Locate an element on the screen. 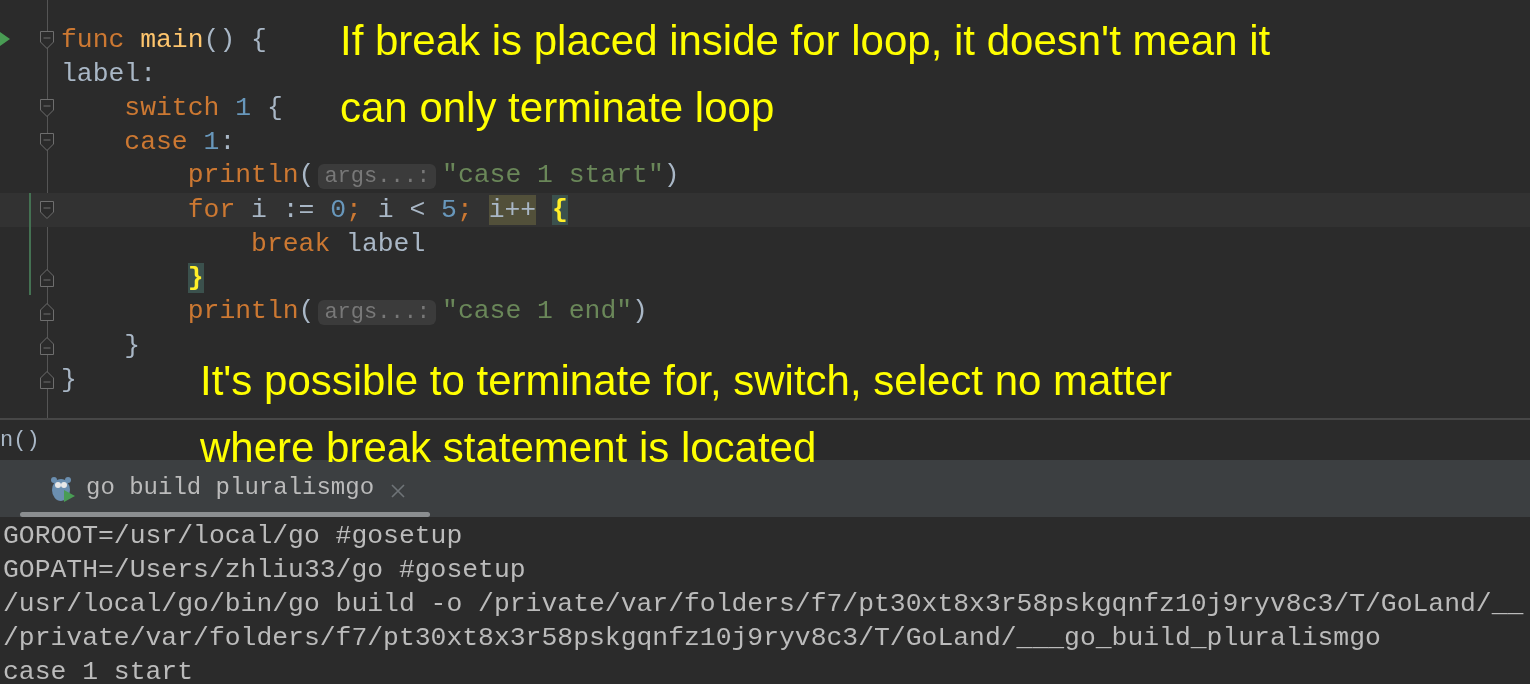 The image size is (1530, 684). console-line: /usr/local/go/bin/go build -o /private/var/folders/f7/pt30xt8x3r58pskgqnfz10j9ryv8c3/T/GoLand/__ is located at coordinates (764, 604).